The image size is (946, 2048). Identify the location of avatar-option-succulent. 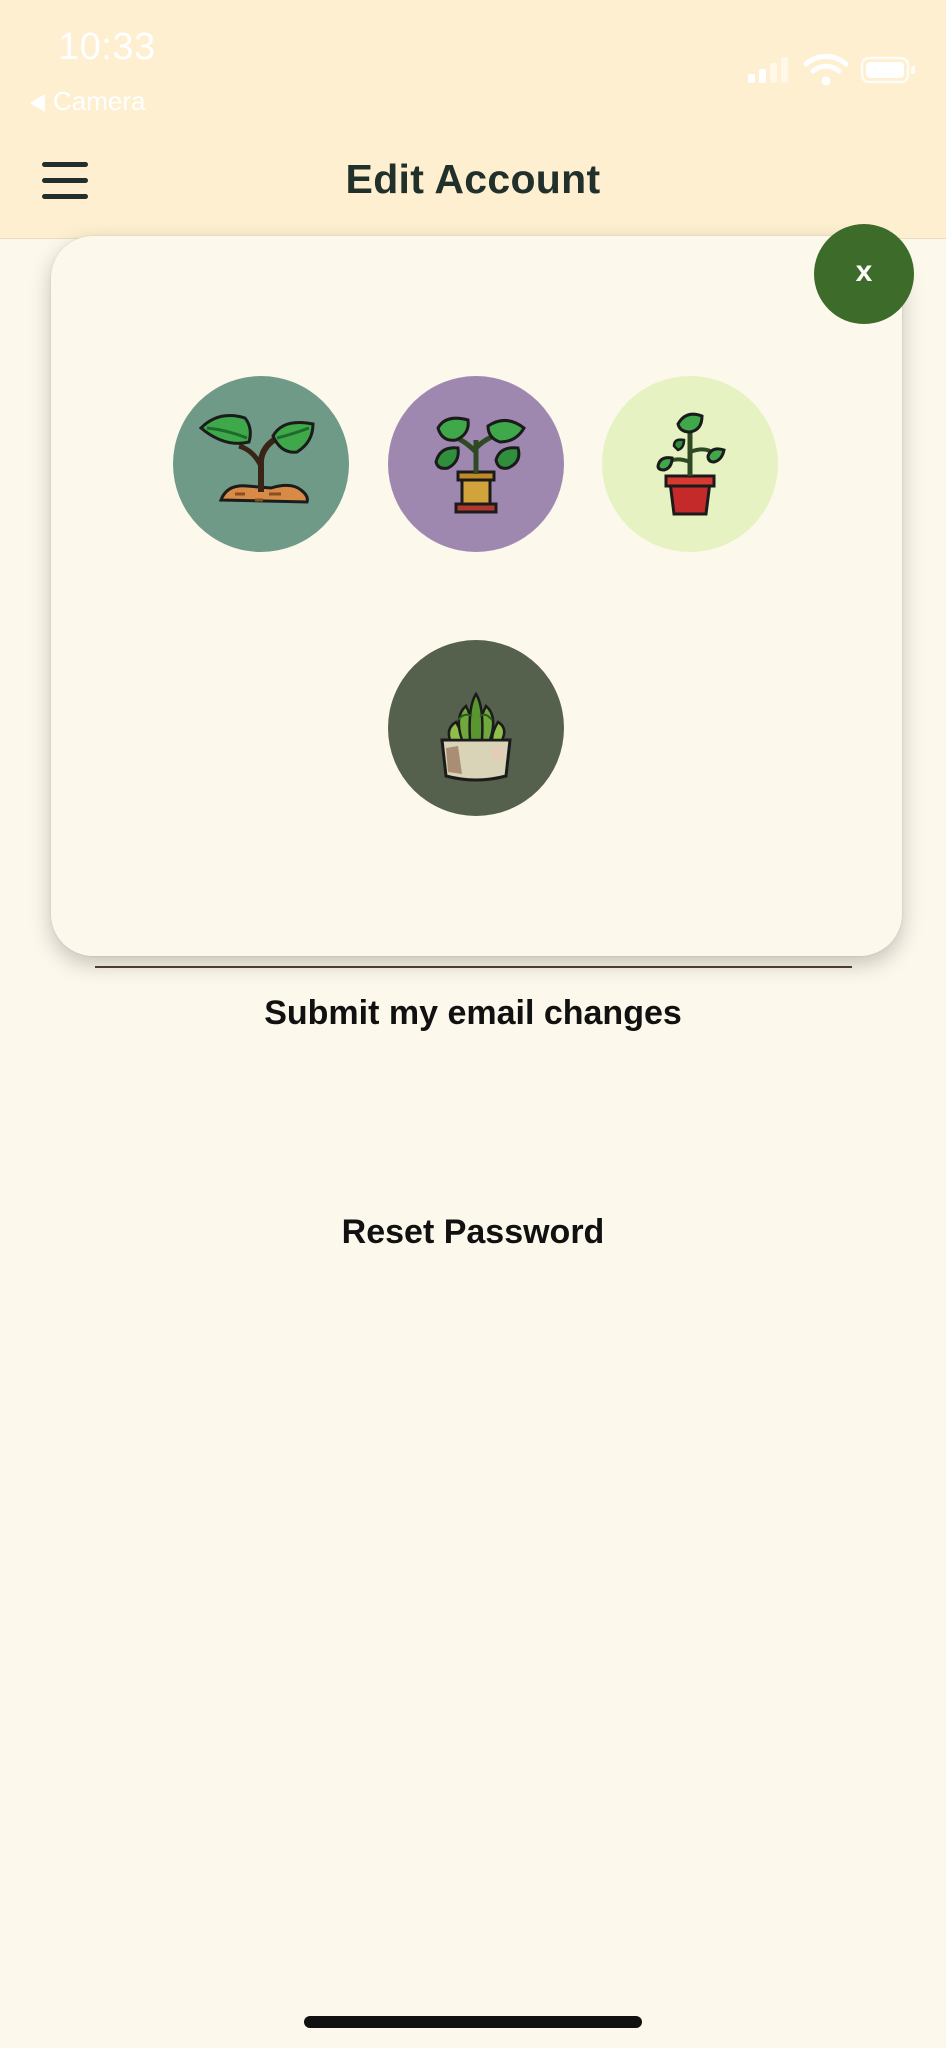
(476, 728).